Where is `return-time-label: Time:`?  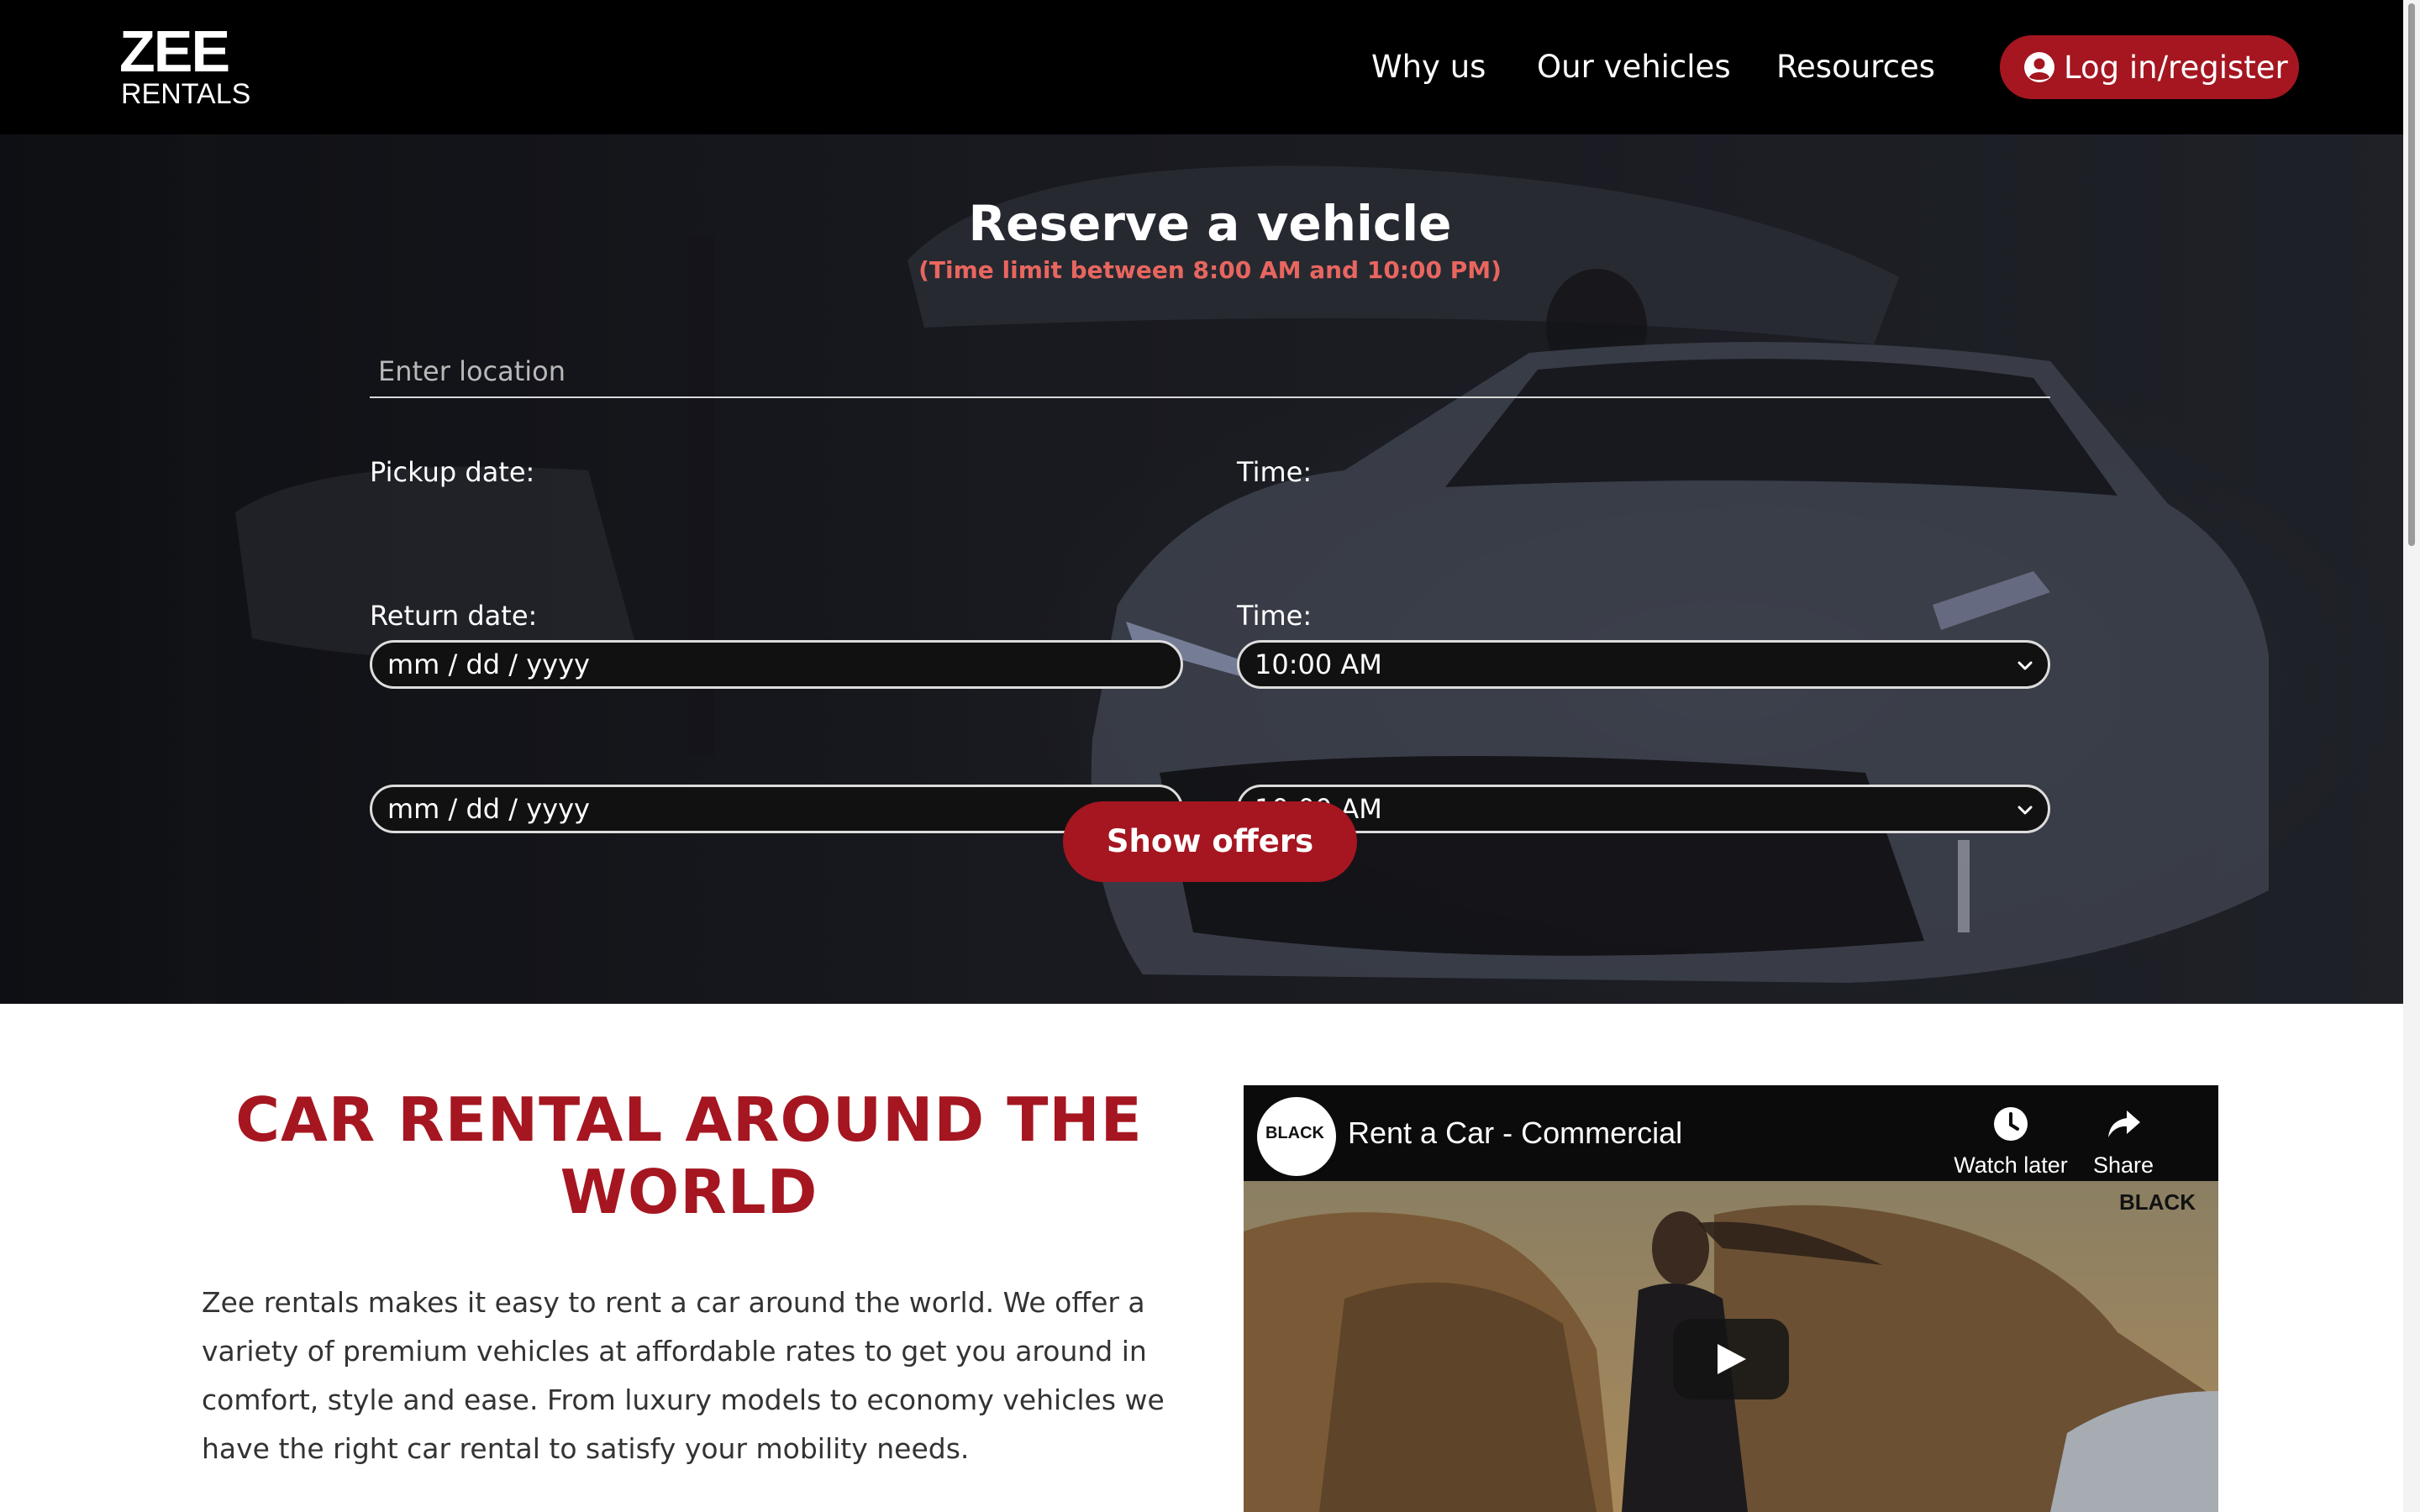 return-time-label: Time: is located at coordinates (1275, 616).